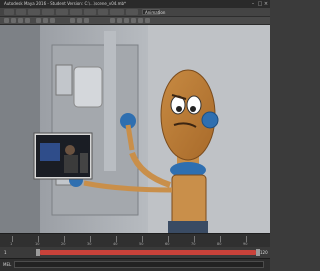 Image resolution: width=320 pixels, height=271 pixels. Describe the element at coordinates (13, 20) in the screenshot. I see `move-tool-icon` at that location.